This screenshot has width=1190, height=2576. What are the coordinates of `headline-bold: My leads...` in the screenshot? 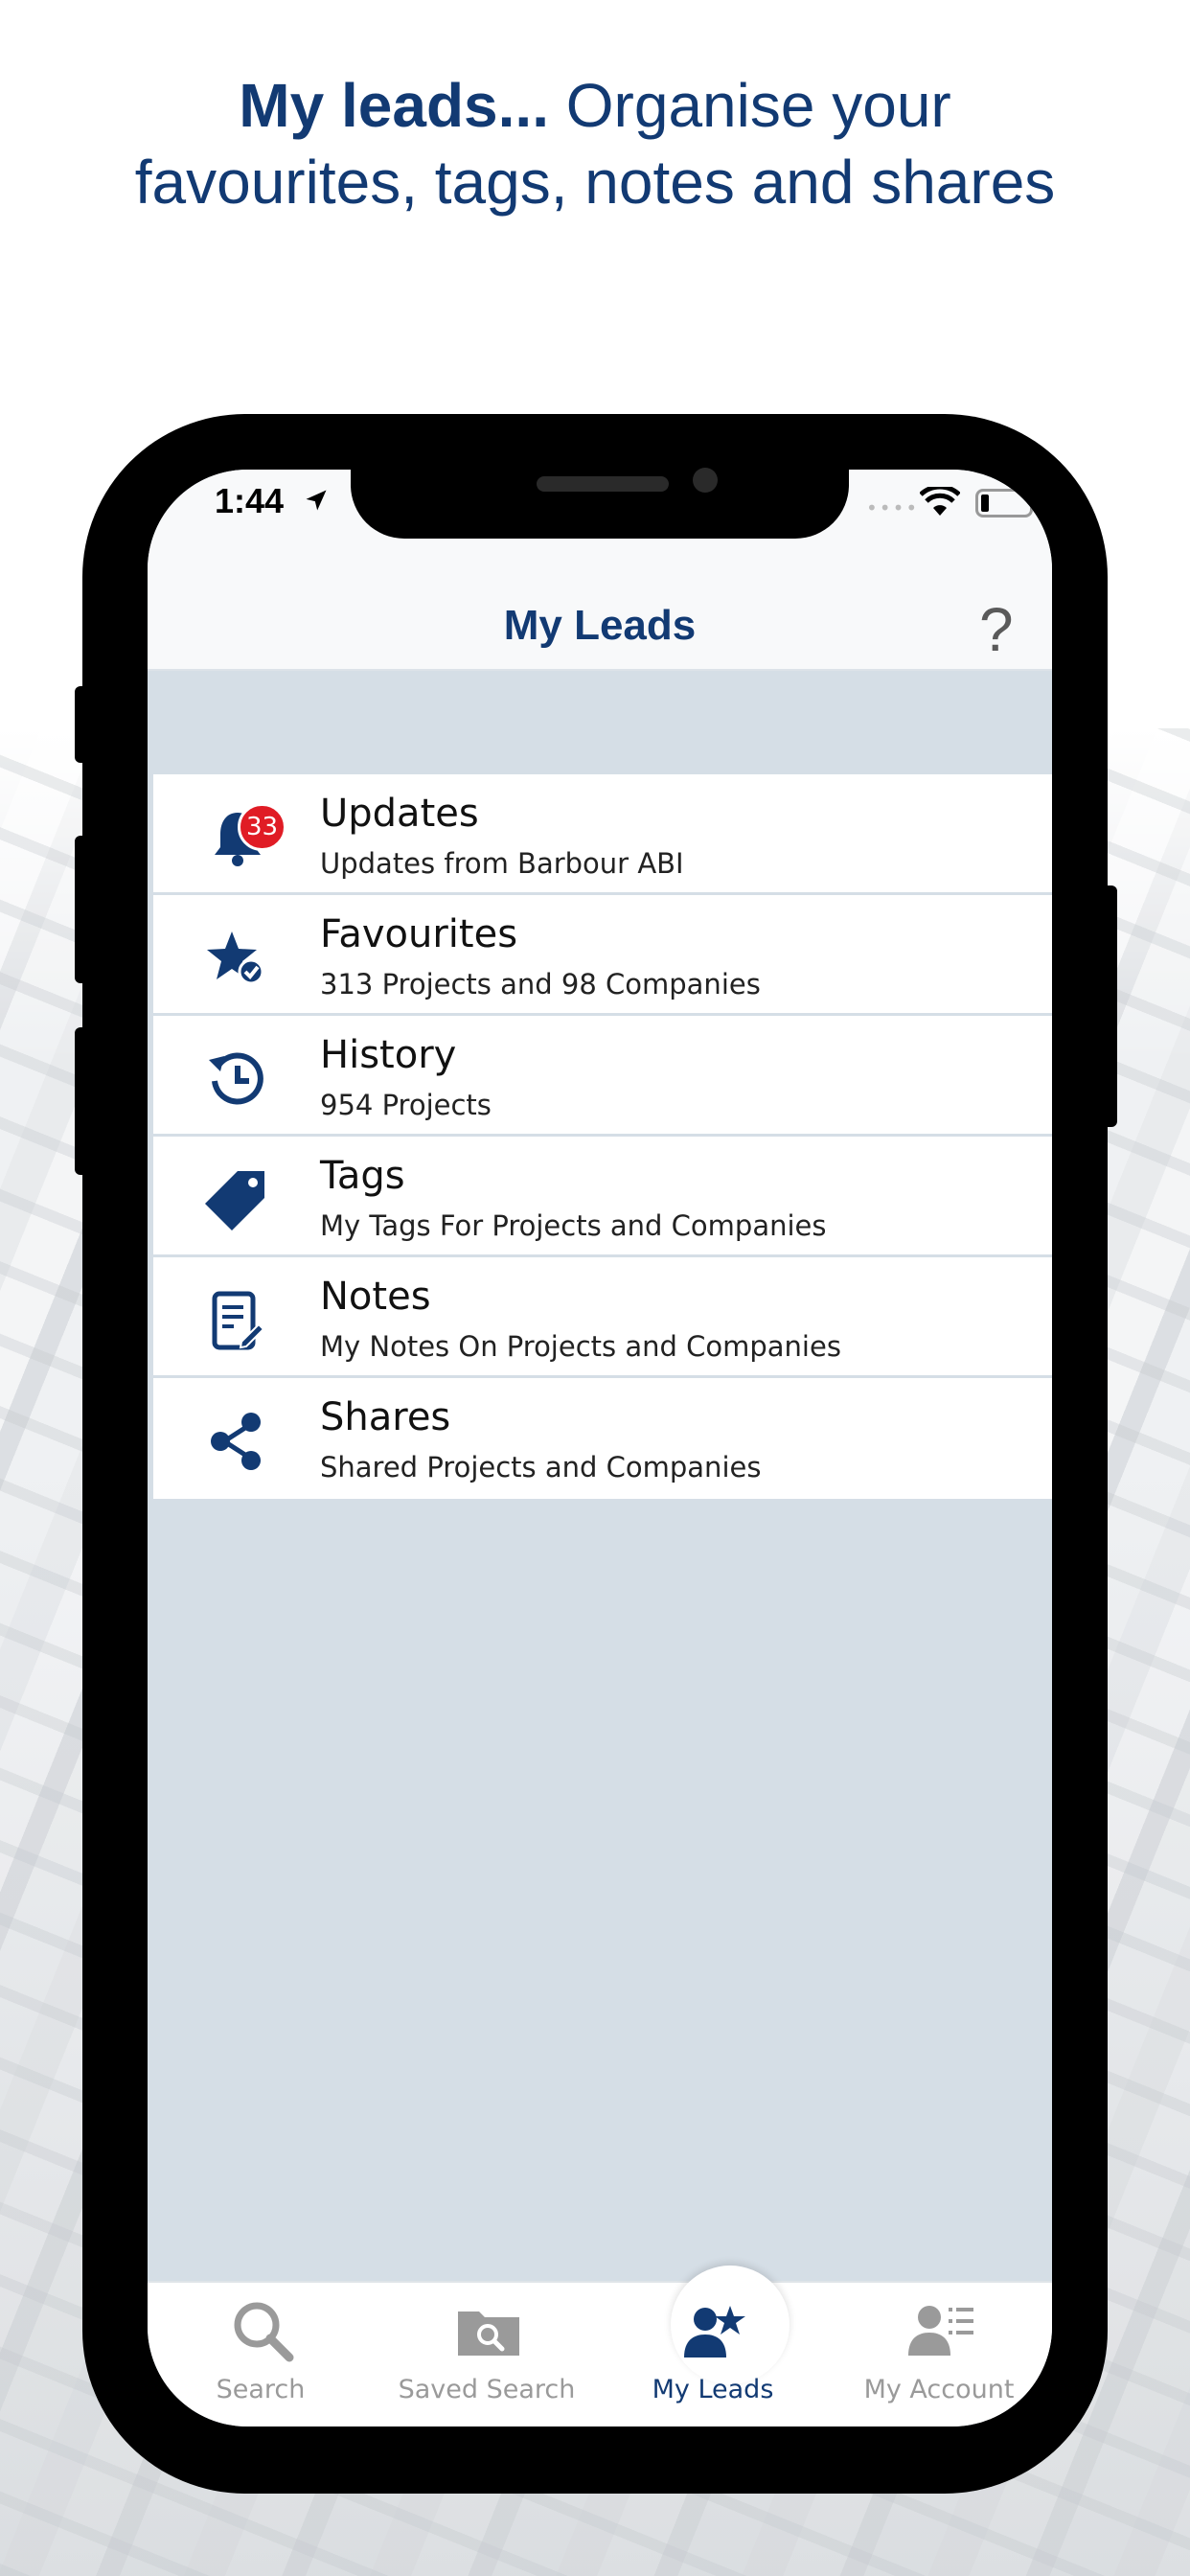 It's located at (394, 105).